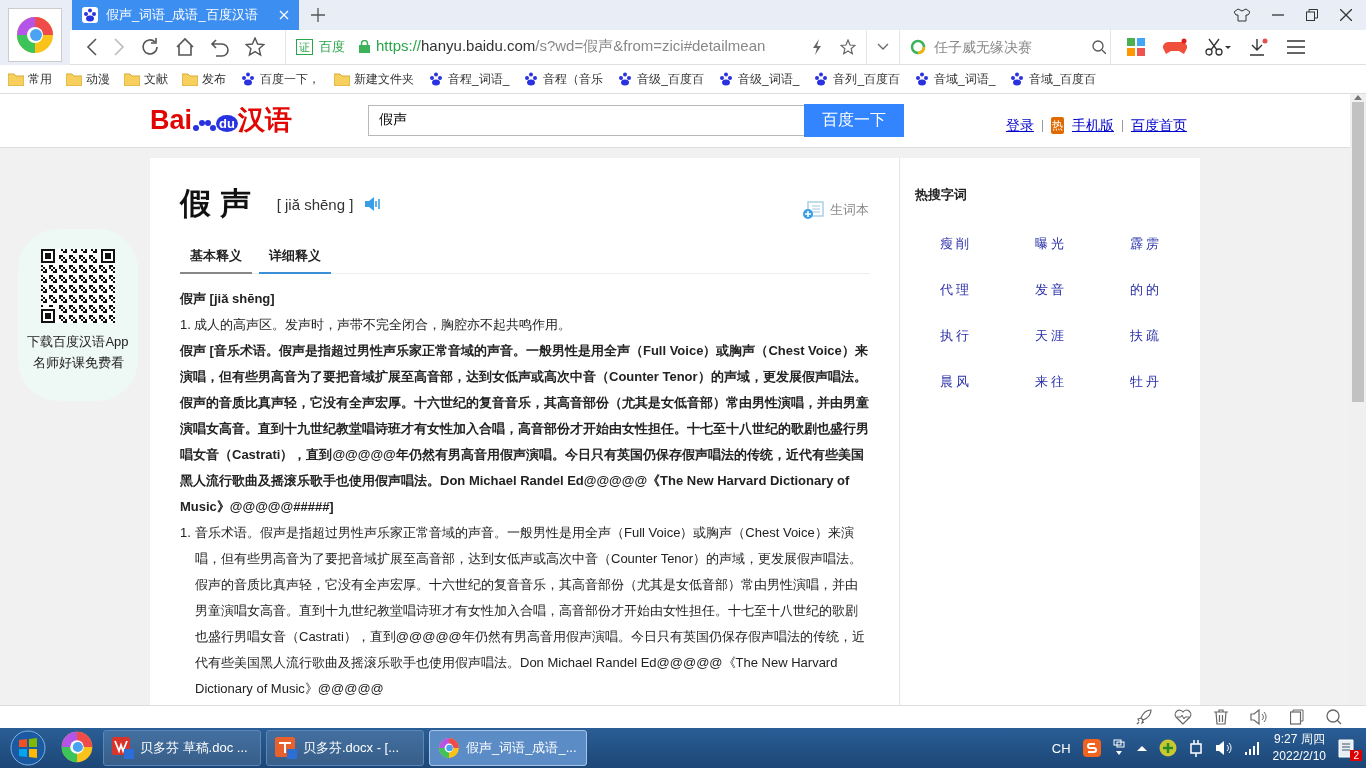 This screenshot has height=768, width=1366. What do you see at coordinates (78, 342) in the screenshot?
I see `promo-text: 下载百度汉语App` at bounding box center [78, 342].